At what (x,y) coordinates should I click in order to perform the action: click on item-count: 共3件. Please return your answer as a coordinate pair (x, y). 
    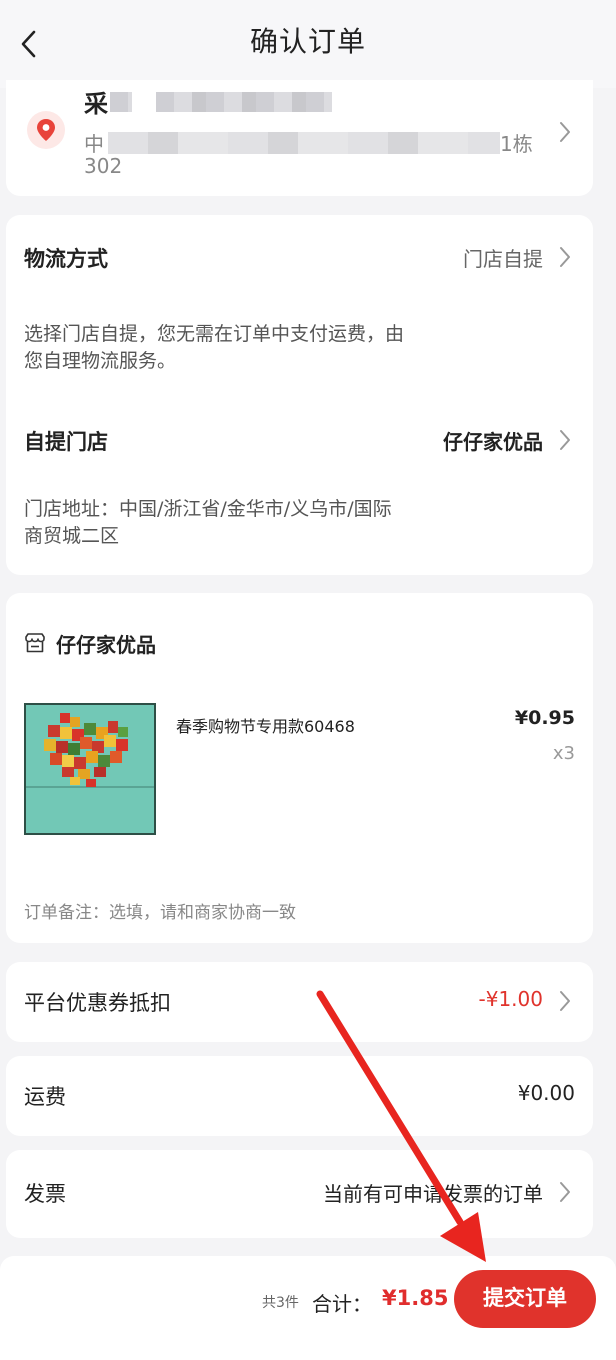
    Looking at the image, I should click on (280, 1303).